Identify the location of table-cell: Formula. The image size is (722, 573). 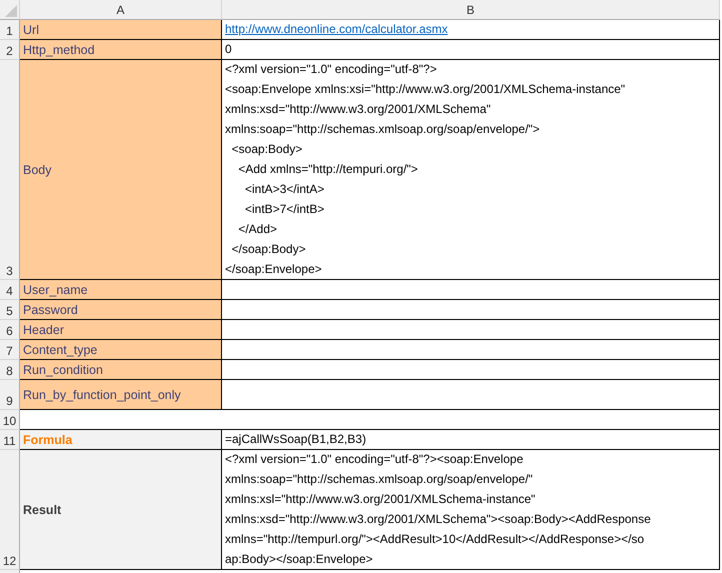
(121, 440).